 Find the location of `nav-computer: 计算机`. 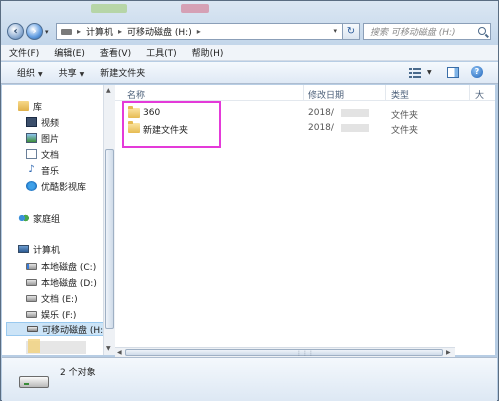

nav-computer: 计算机 is located at coordinates (39, 249).